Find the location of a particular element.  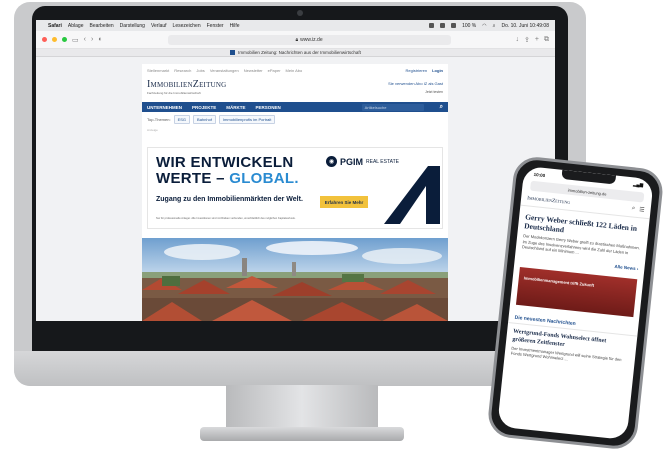

topic-chip: Immobilienprofis im Portrait is located at coordinates (247, 119).